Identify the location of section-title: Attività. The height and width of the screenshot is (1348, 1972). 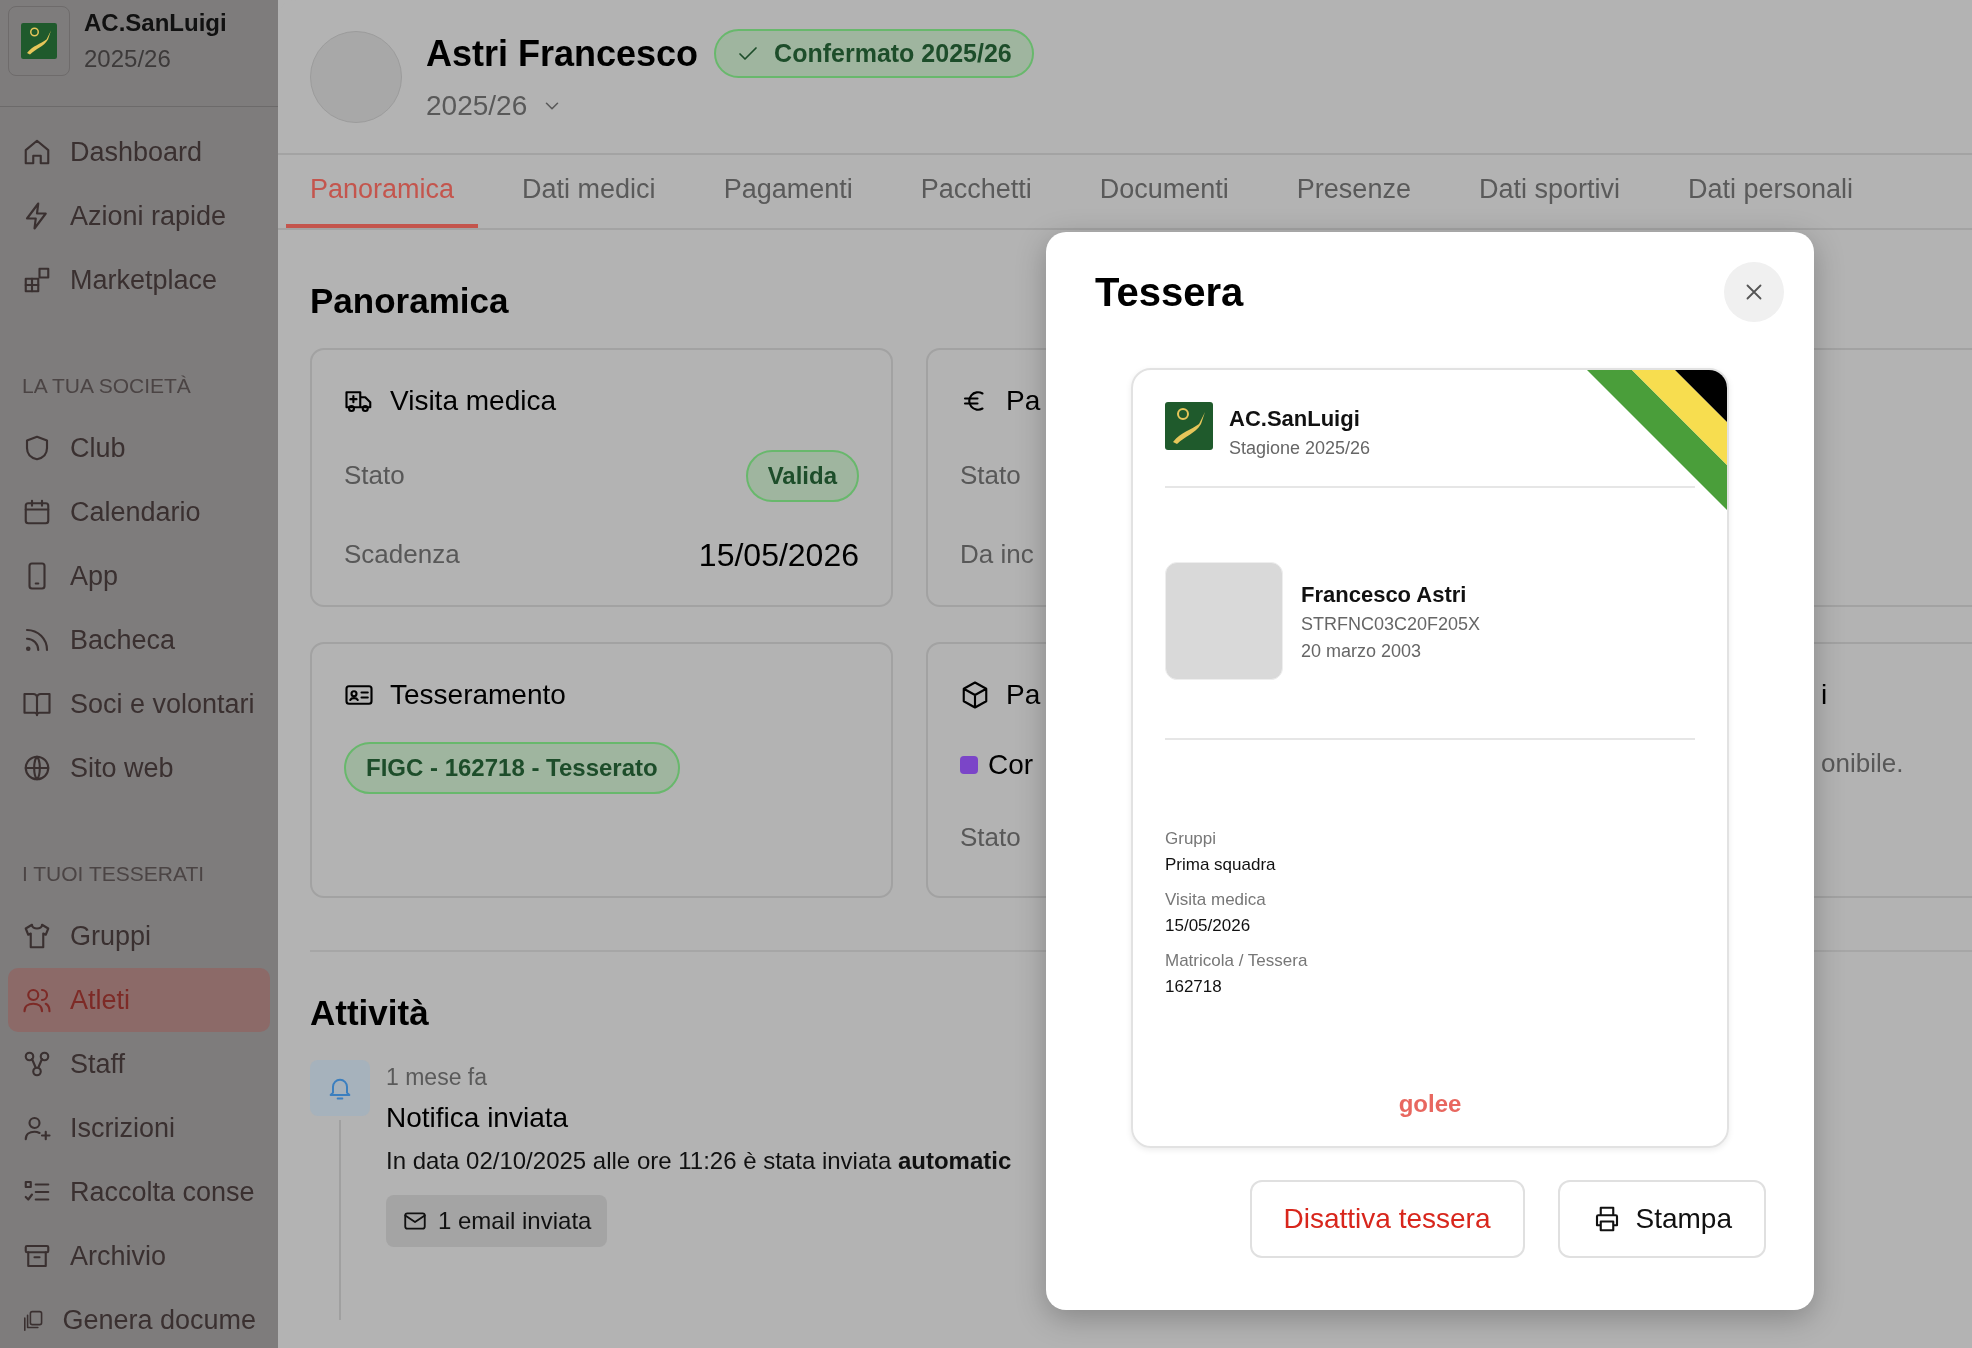
(369, 1013).